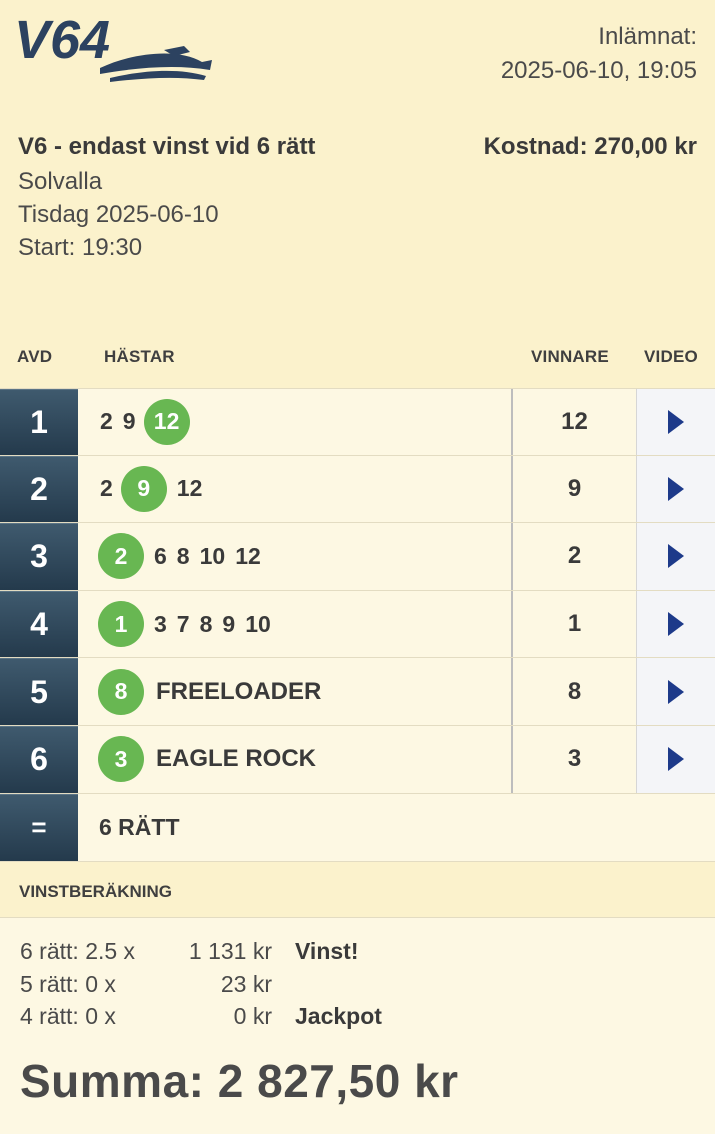 The width and height of the screenshot is (715, 1134). I want to click on winner-number: 8, so click(575, 691).